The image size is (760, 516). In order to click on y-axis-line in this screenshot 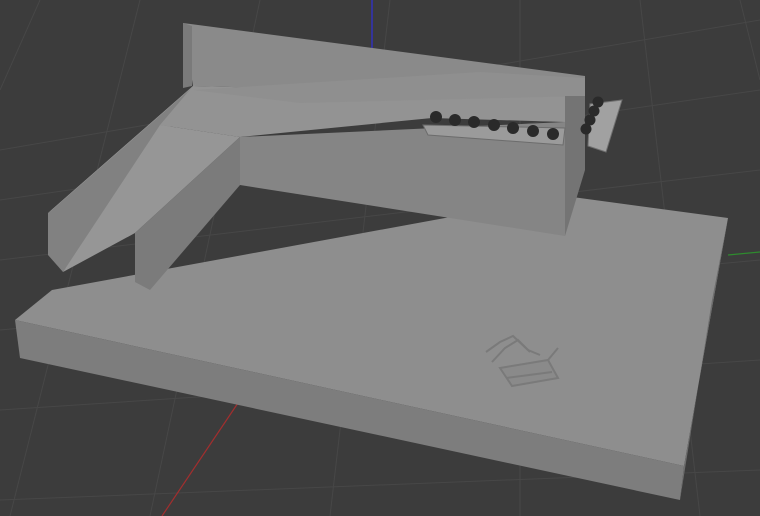, I will do `click(743, 253)`.